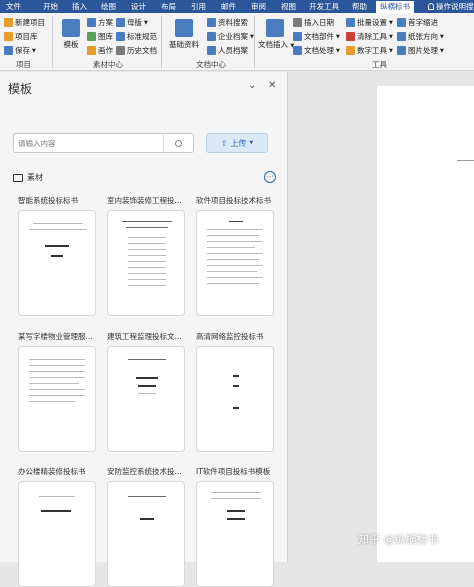  I want to click on group-label-project: 项目, so click(23, 64).